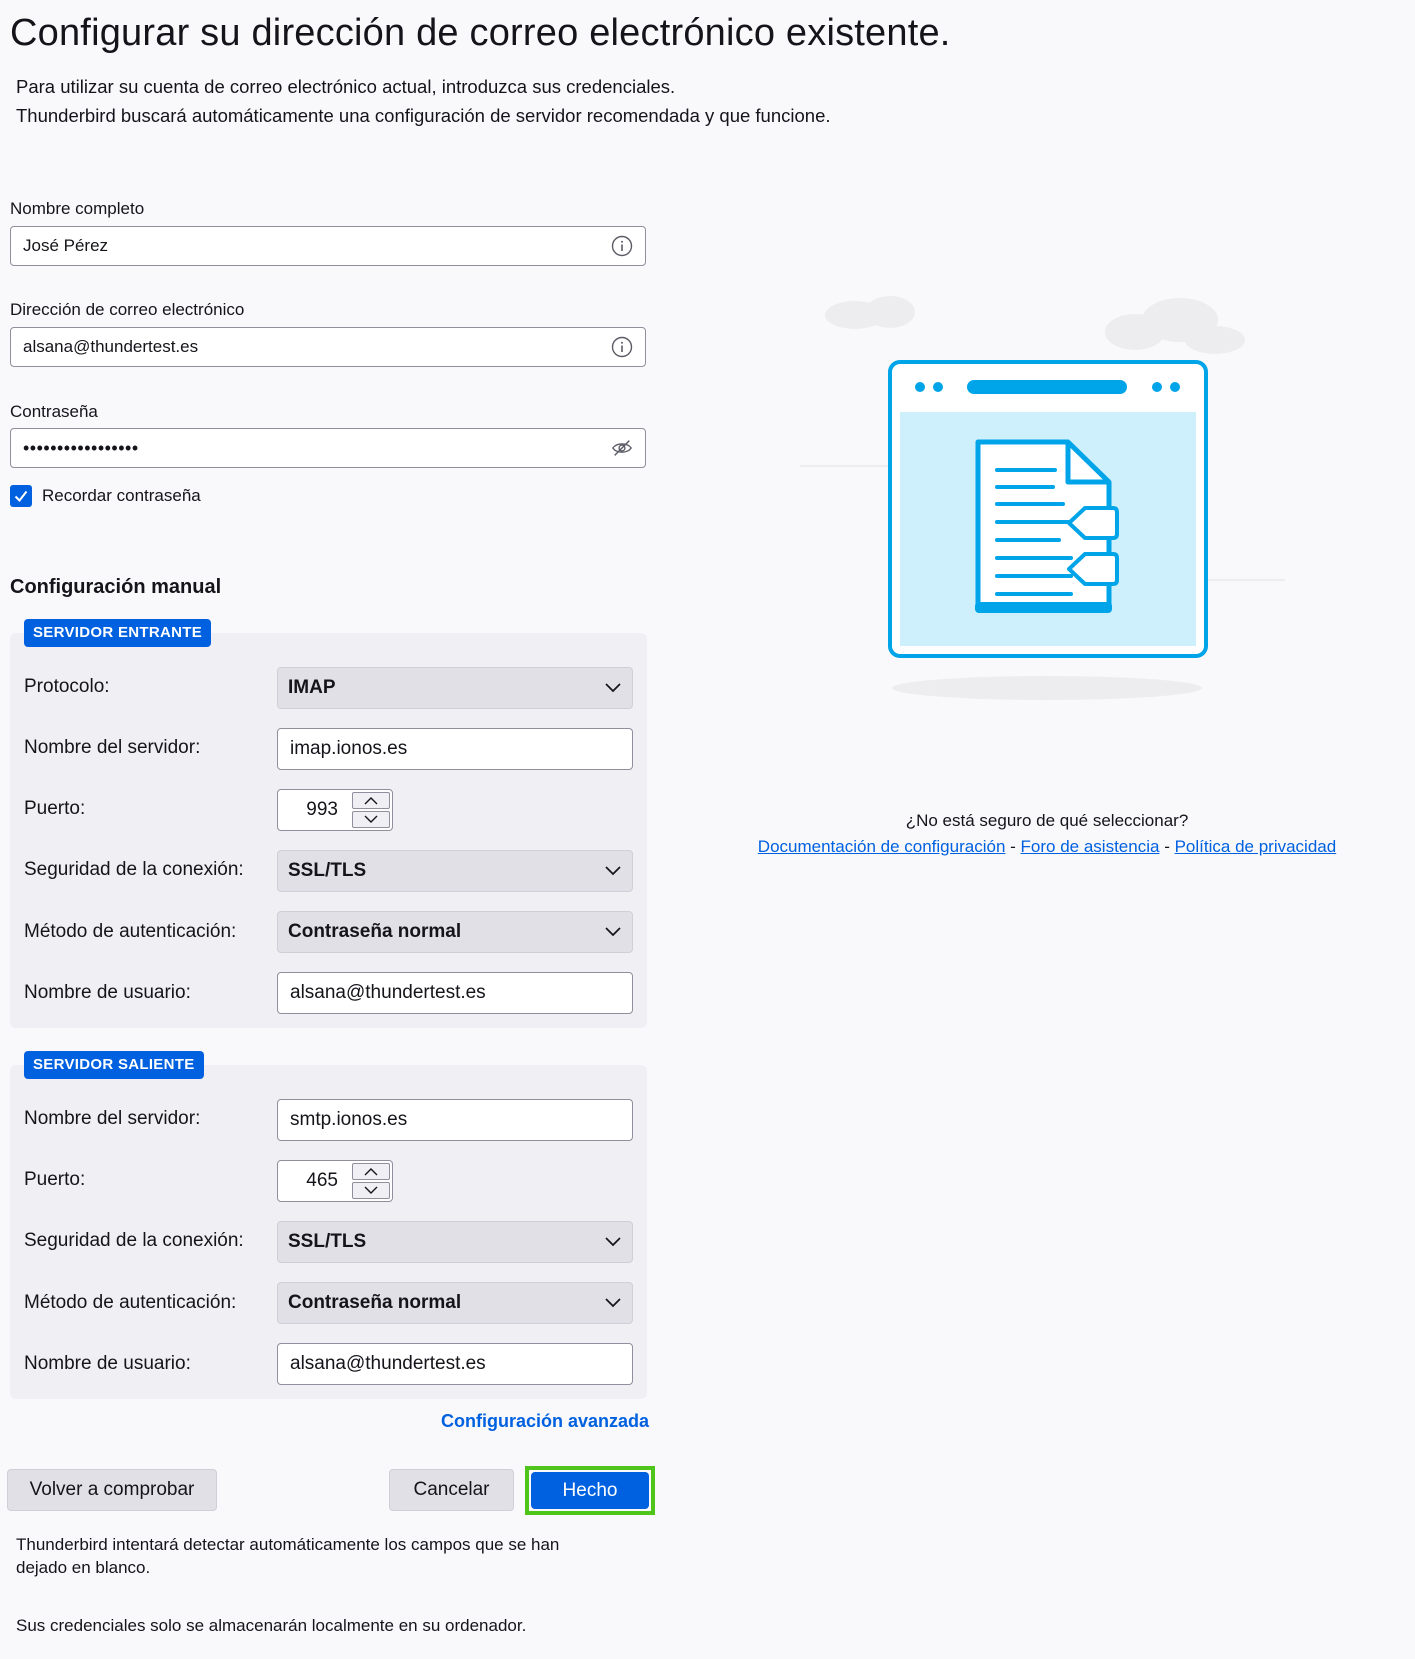 The height and width of the screenshot is (1659, 1415). What do you see at coordinates (388, 992) in the screenshot?
I see `incoming-username-value: alsana@thundertest.es` at bounding box center [388, 992].